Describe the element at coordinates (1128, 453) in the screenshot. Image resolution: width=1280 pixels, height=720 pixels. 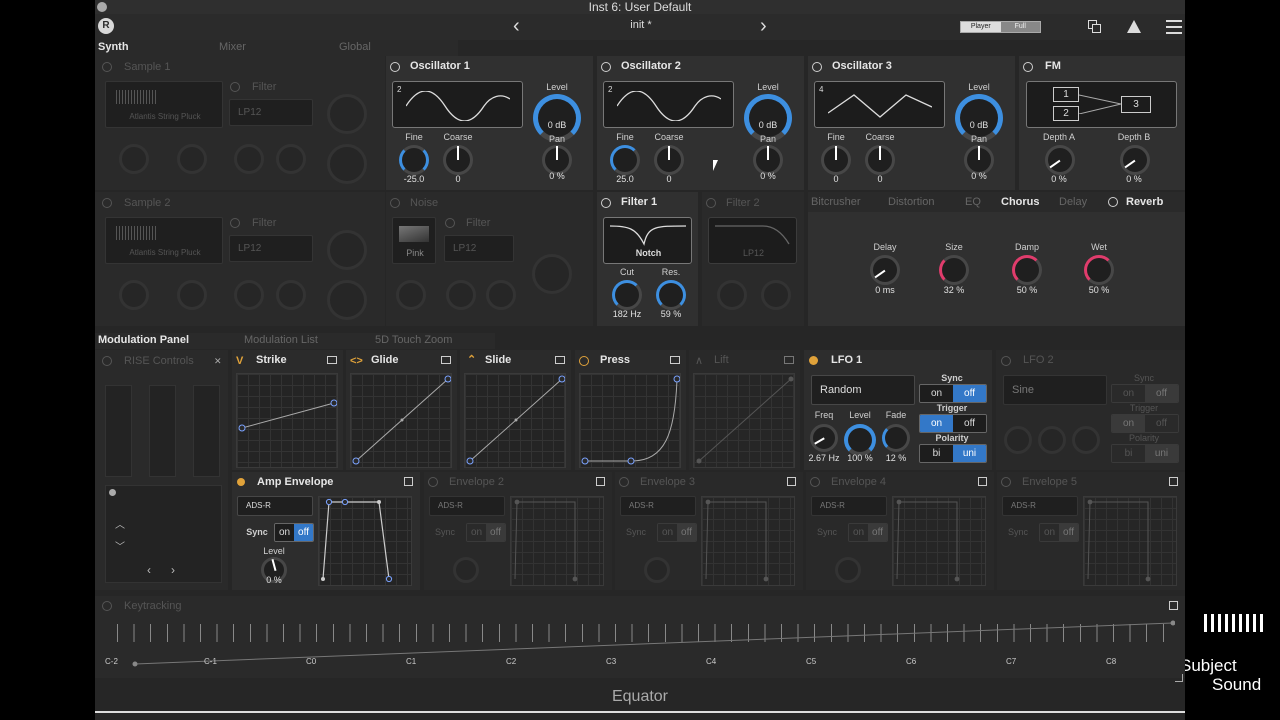
I see `lfo2-polarity-bi: bi` at that location.